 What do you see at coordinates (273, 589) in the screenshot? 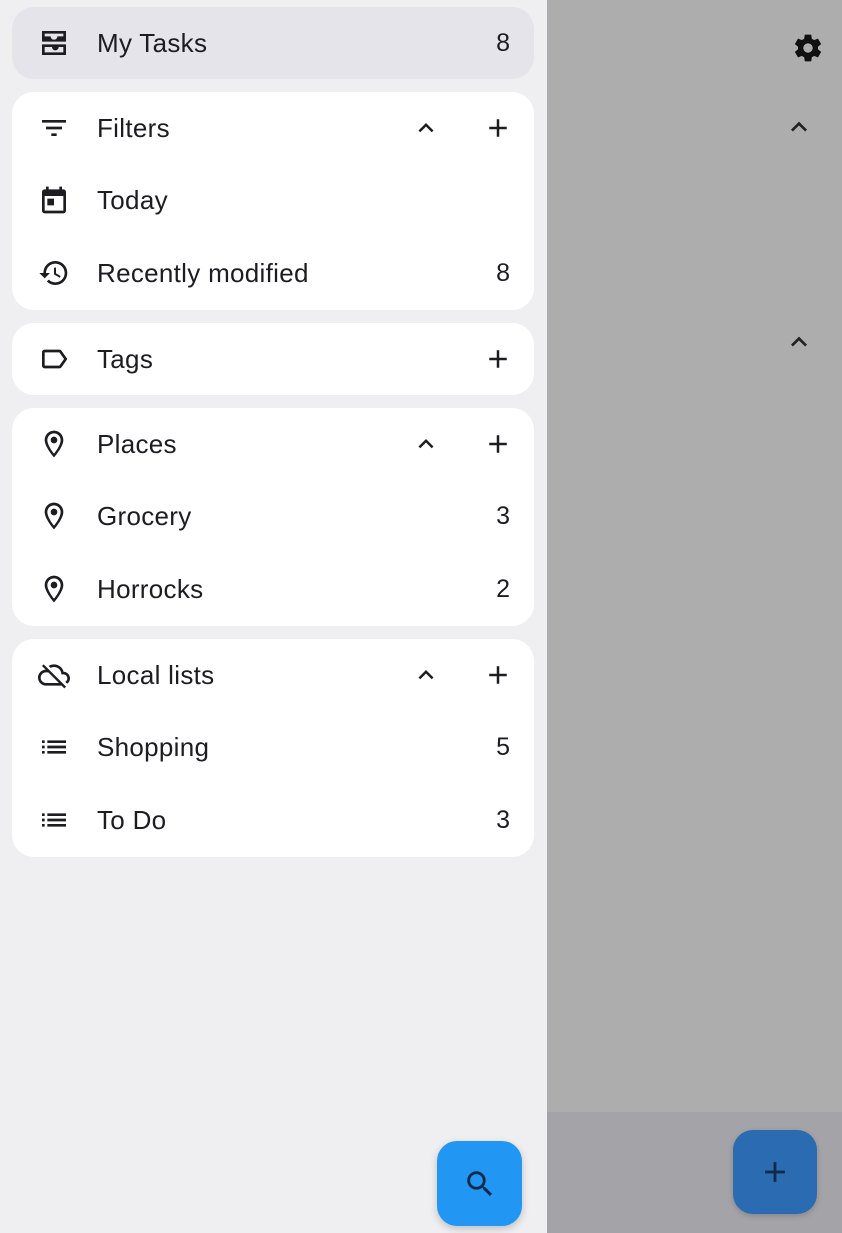
I see `drawer-item-horrocks: Horrocks 2` at bounding box center [273, 589].